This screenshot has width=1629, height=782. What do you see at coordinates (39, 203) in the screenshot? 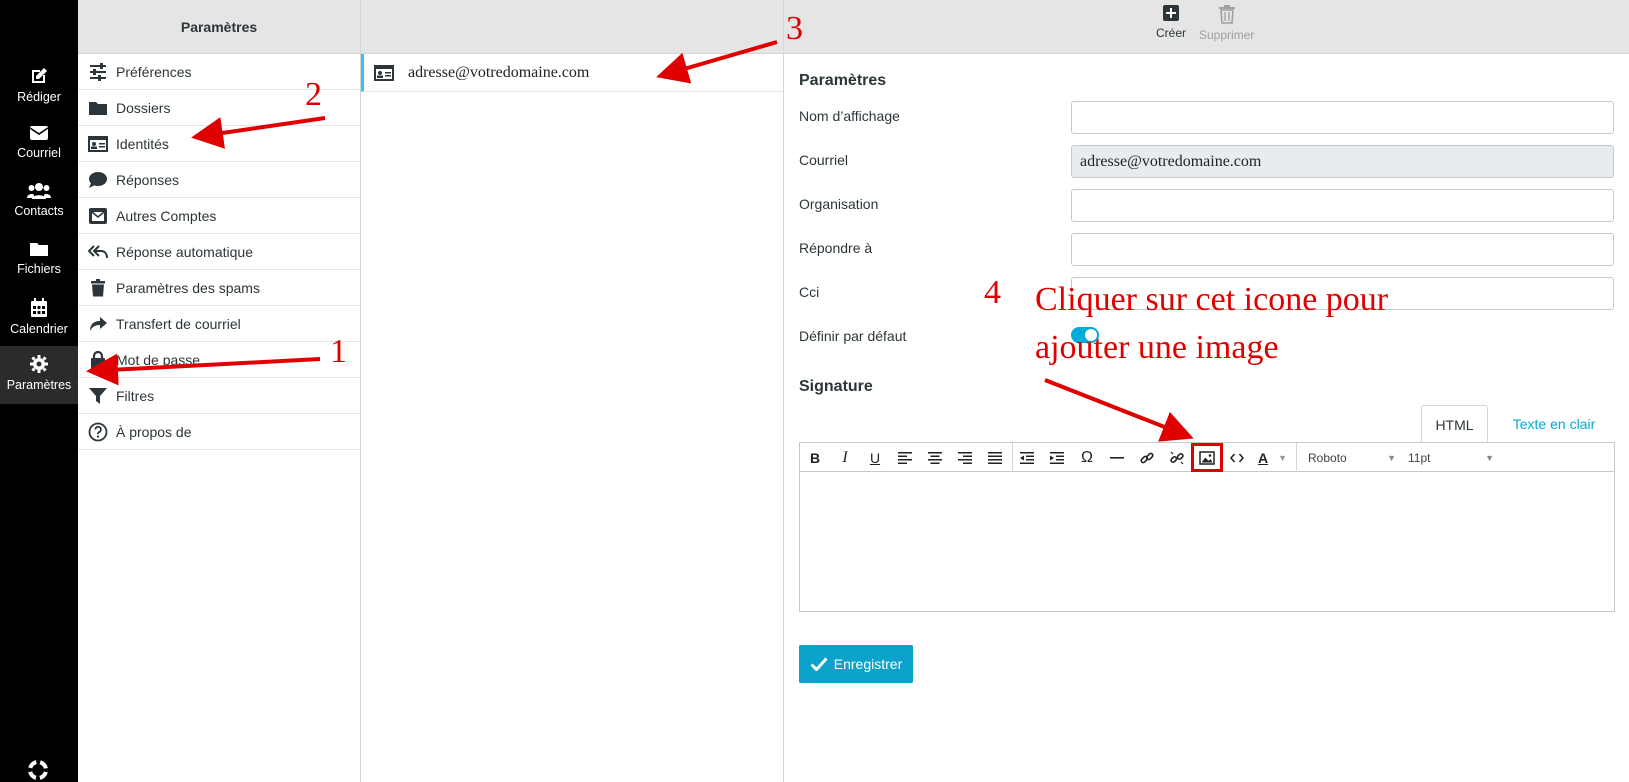
I see `nav-contacts: Contacts` at bounding box center [39, 203].